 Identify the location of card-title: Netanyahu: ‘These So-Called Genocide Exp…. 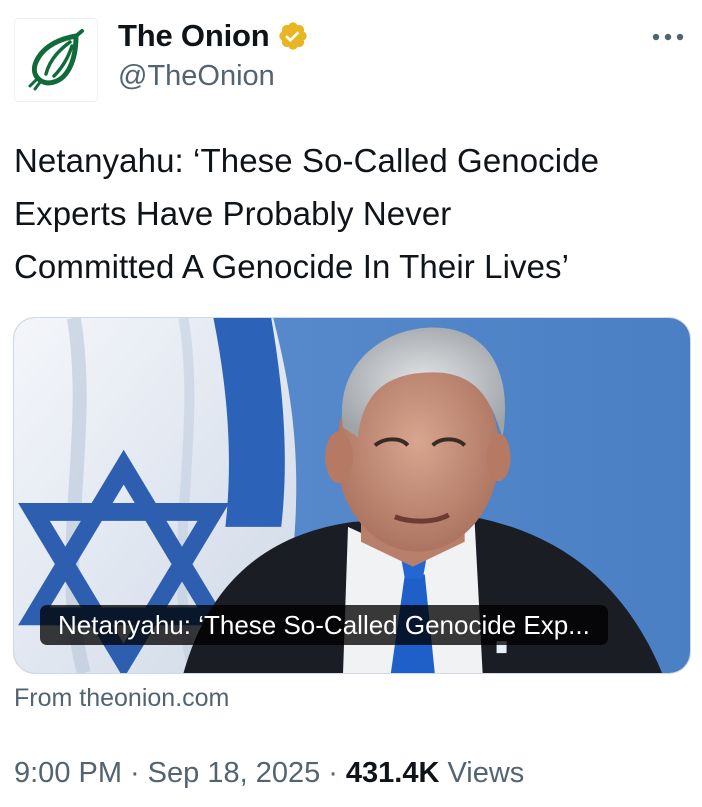
(324, 625).